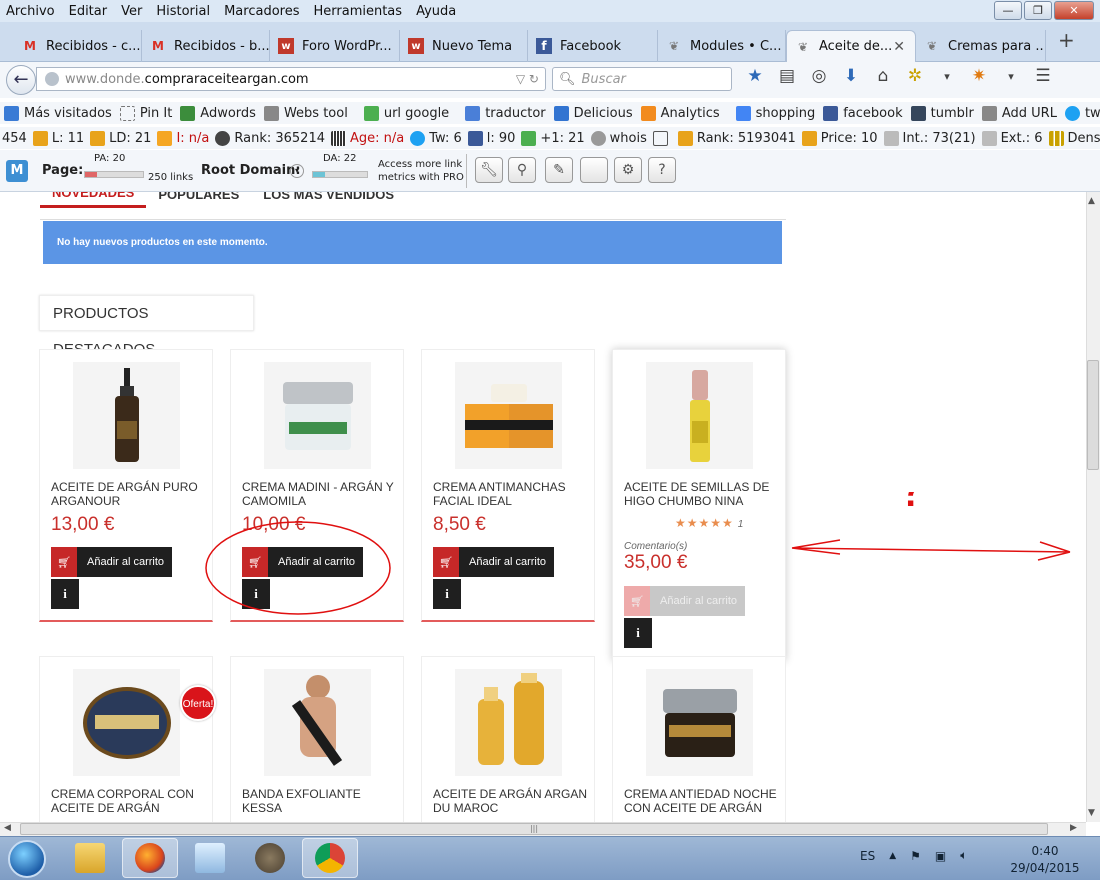 This screenshot has width=1100, height=880. What do you see at coordinates (593, 46) in the screenshot?
I see `tab-4: f Facebook` at bounding box center [593, 46].